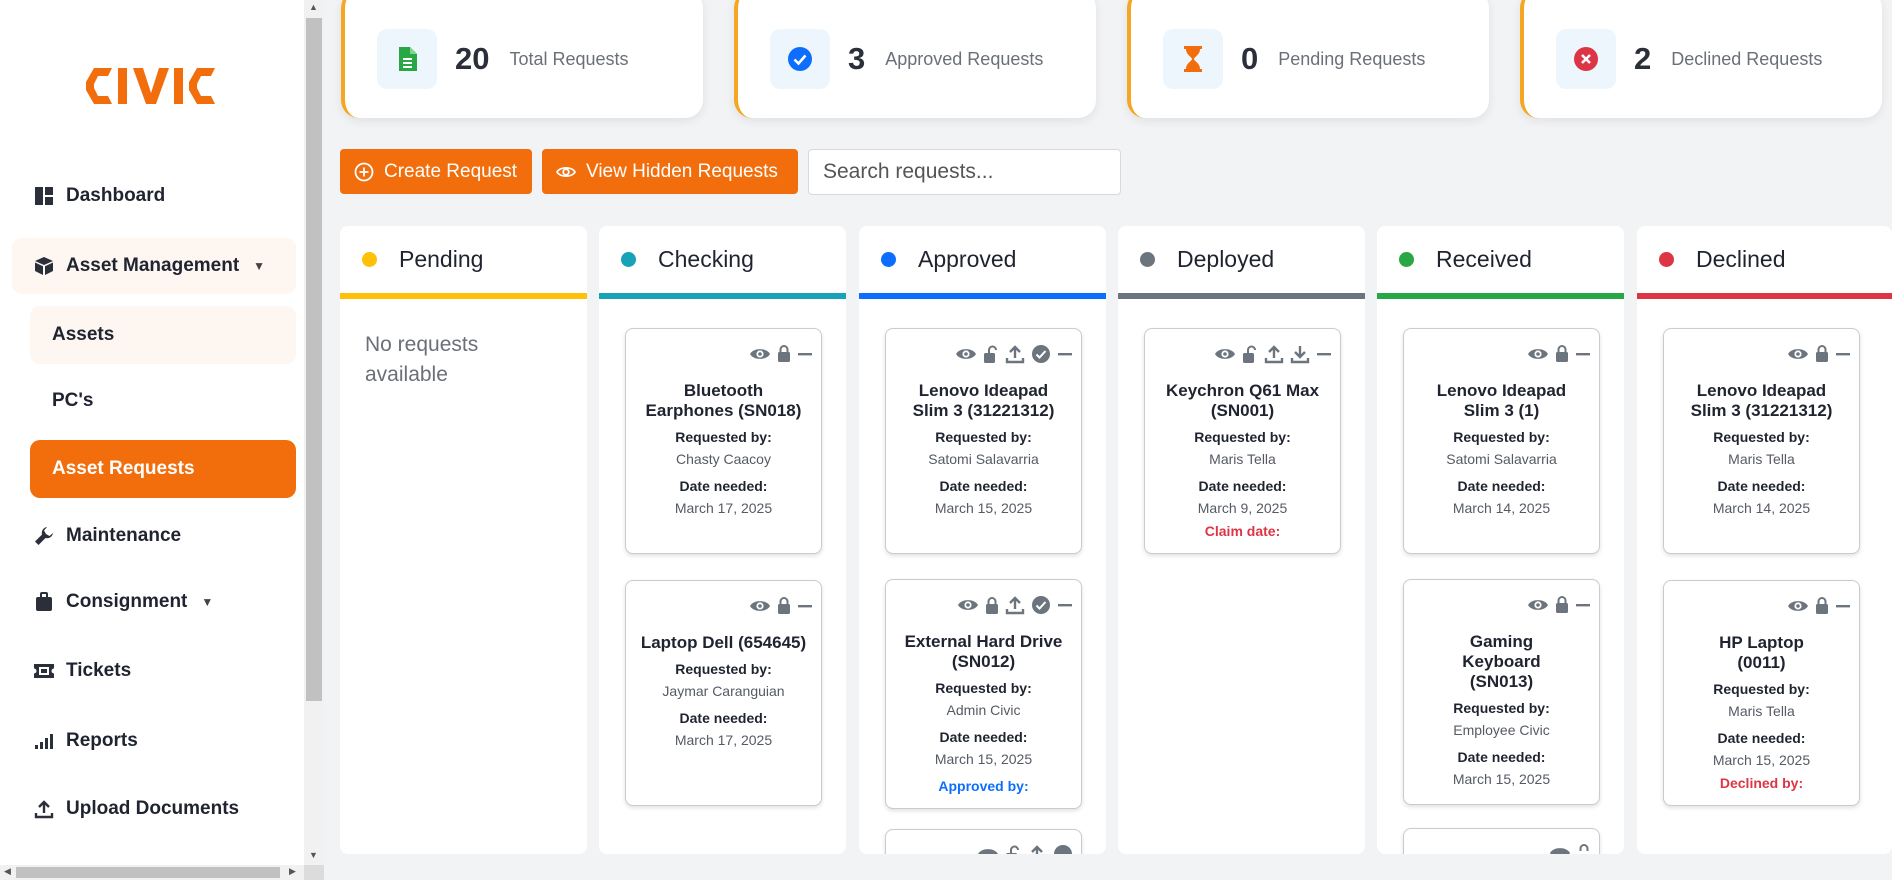 The image size is (1892, 880). Describe the element at coordinates (163, 335) in the screenshot. I see `sidebar-item-assets: Assets` at that location.